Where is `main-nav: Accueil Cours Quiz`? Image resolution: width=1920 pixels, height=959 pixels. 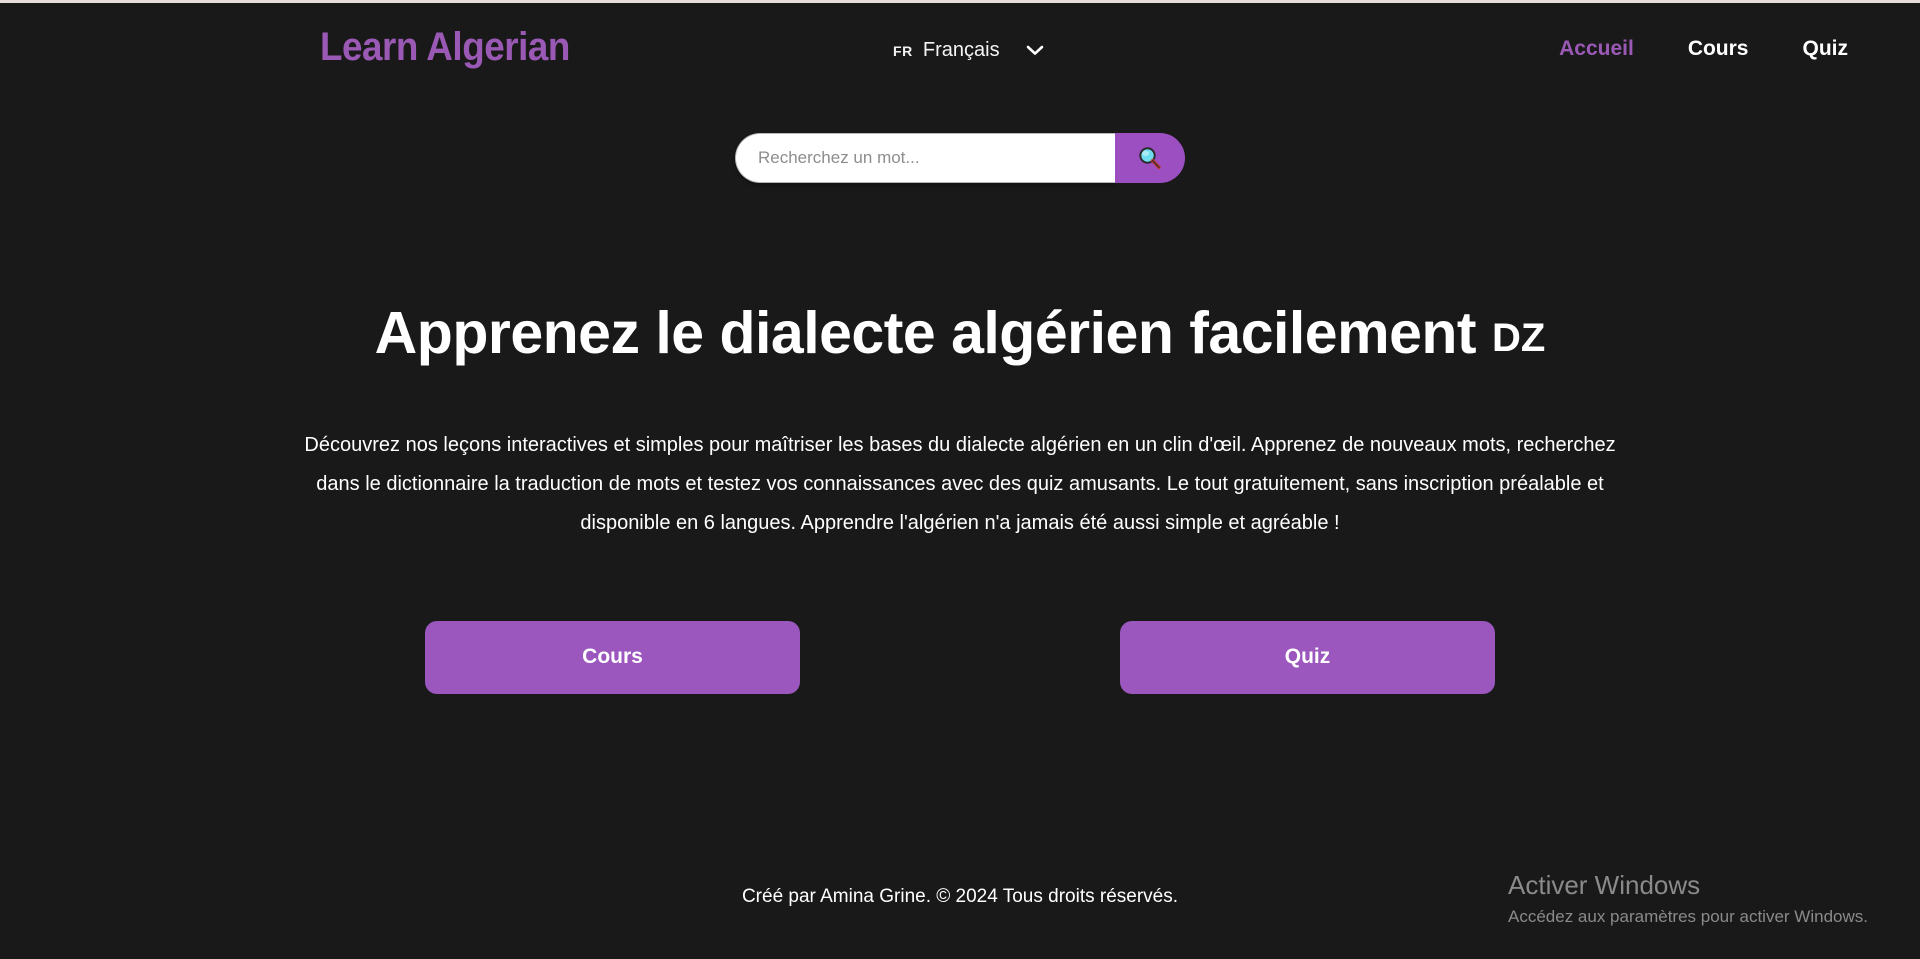 main-nav: Accueil Cours Quiz is located at coordinates (1703, 49).